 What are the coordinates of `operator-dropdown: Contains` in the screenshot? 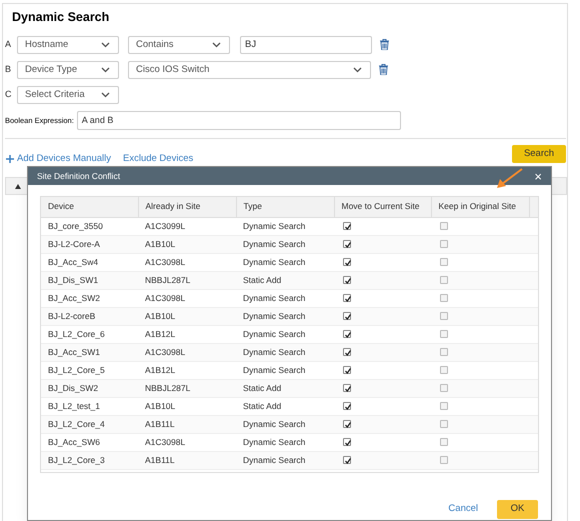 It's located at (179, 45).